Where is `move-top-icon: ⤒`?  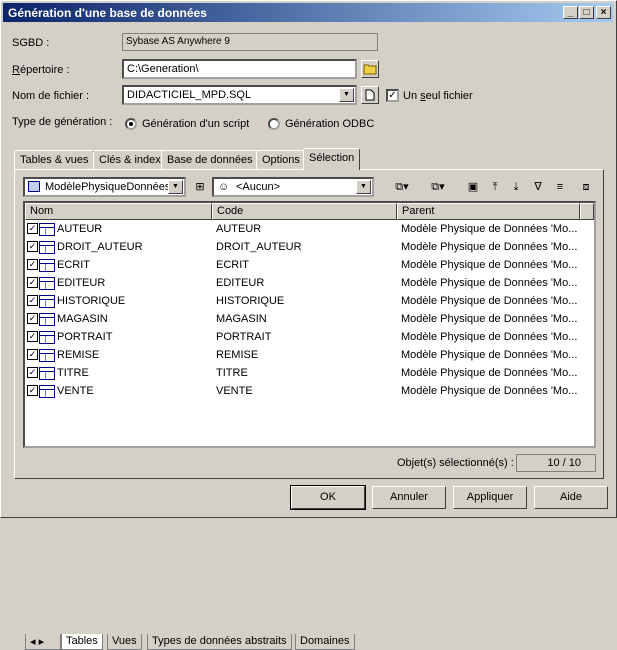
move-top-icon: ⤒ is located at coordinates (495, 187).